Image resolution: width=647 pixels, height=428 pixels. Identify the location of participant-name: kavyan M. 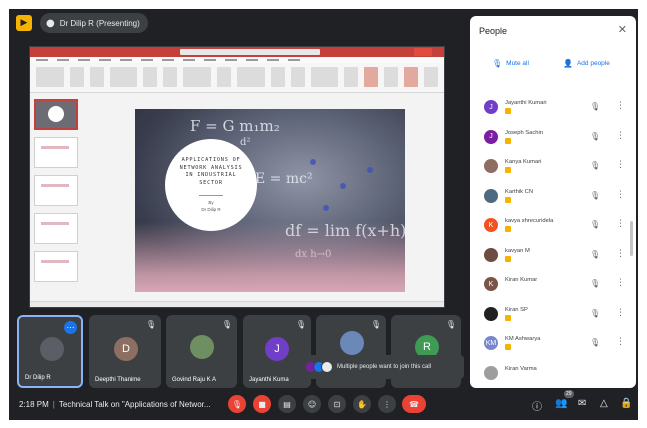
(517, 250).